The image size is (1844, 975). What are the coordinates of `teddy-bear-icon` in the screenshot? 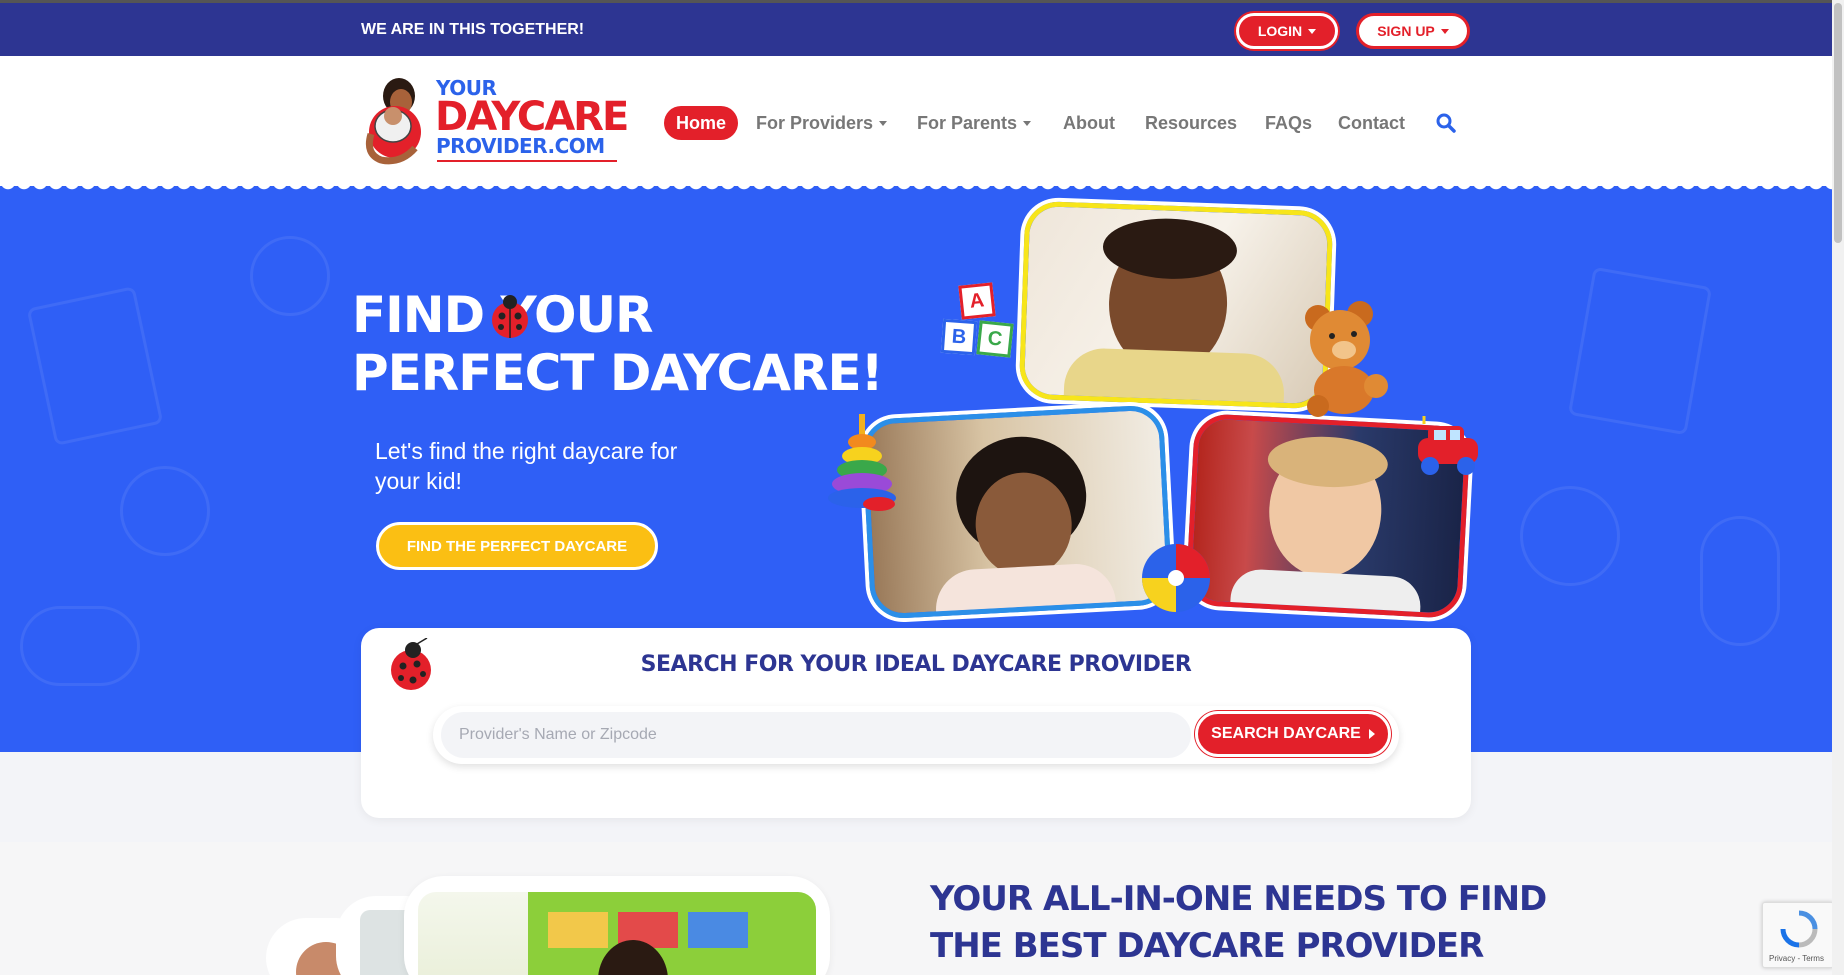 It's located at (1346, 359).